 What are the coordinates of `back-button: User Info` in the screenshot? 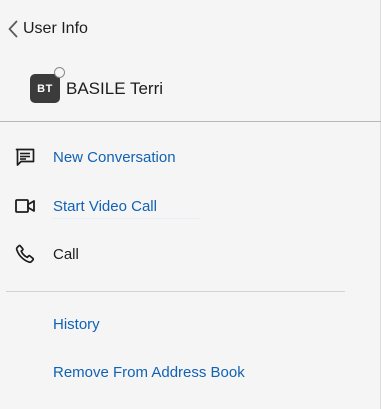 It's located at (44, 29).